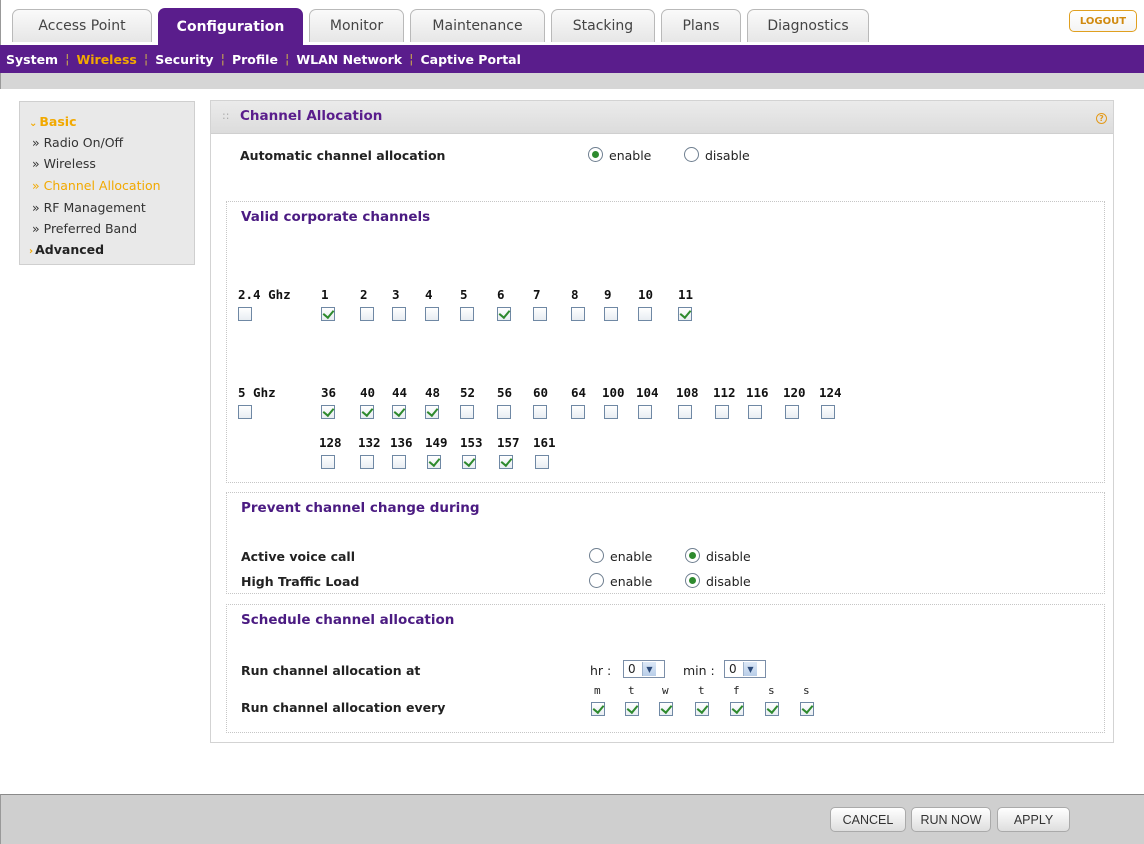 Image resolution: width=1144 pixels, height=844 pixels. What do you see at coordinates (596, 580) in the screenshot?
I see `traffic-enable-radio` at bounding box center [596, 580].